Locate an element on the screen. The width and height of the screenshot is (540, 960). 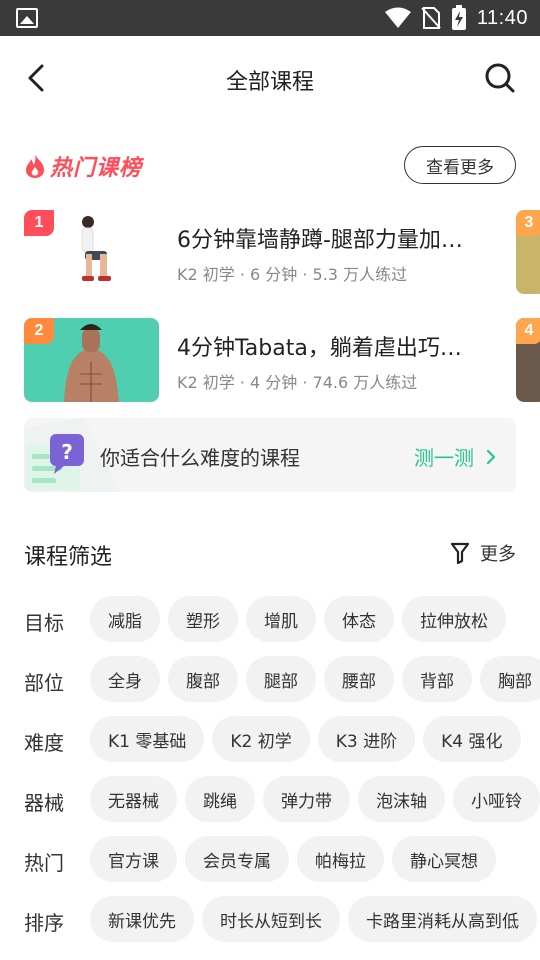
filter-row: 热门 官方课 会员专属 帕梅拉 静心冥想 is located at coordinates (270, 860).